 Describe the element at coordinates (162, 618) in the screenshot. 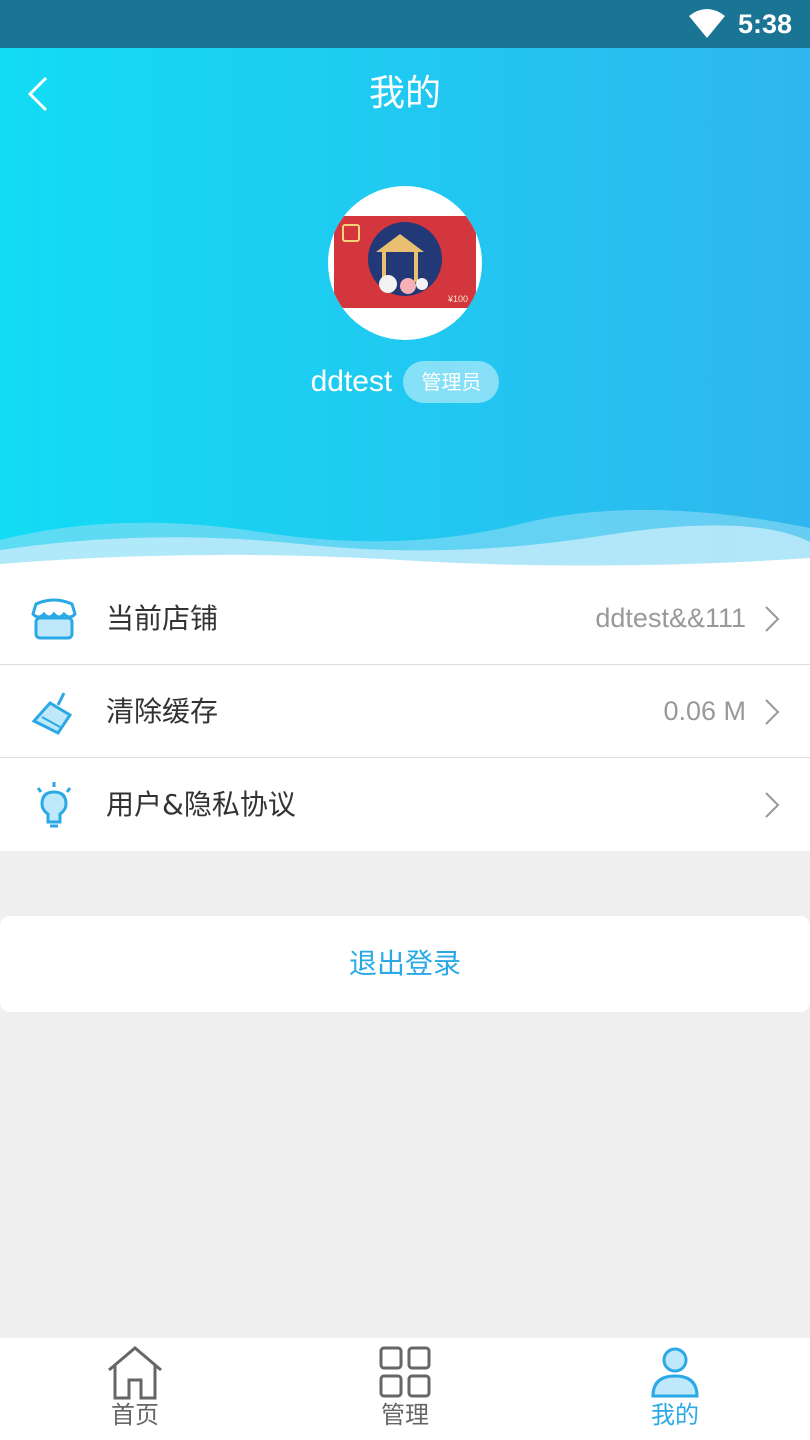

I see `menu-label: 当前店铺` at that location.